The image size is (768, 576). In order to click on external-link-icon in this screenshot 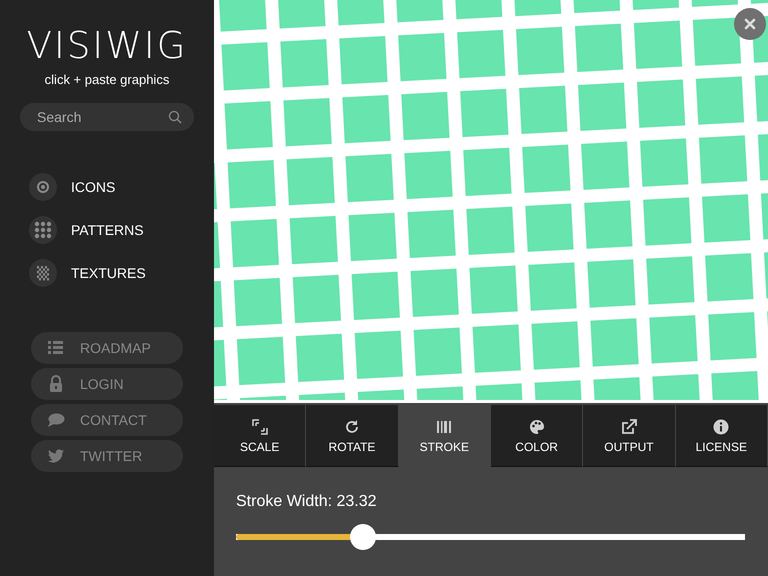, I will do `click(629, 427)`.